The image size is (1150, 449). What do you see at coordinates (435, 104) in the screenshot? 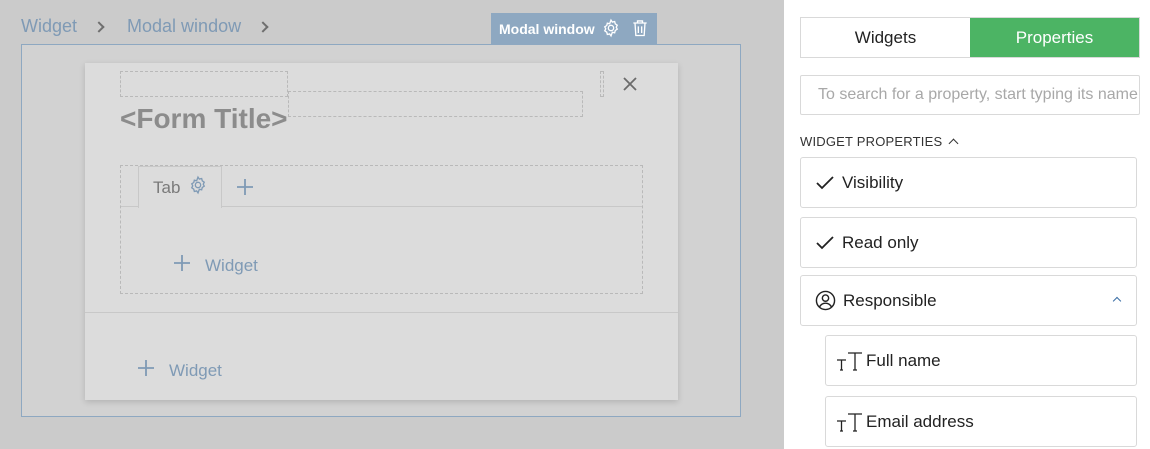
I see `subtitle-placeholder-box` at bounding box center [435, 104].